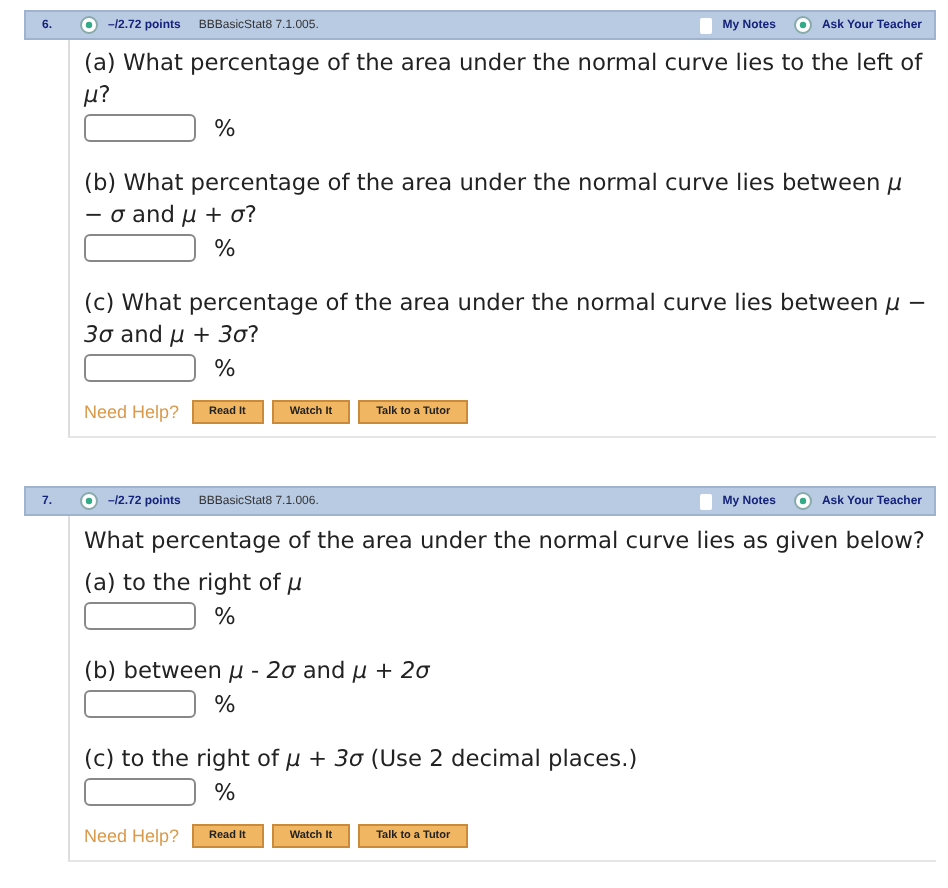 The width and height of the screenshot is (948, 888). I want to click on question-text: What percentage of the area under the normal curve lies as given below?, so click(505, 540).